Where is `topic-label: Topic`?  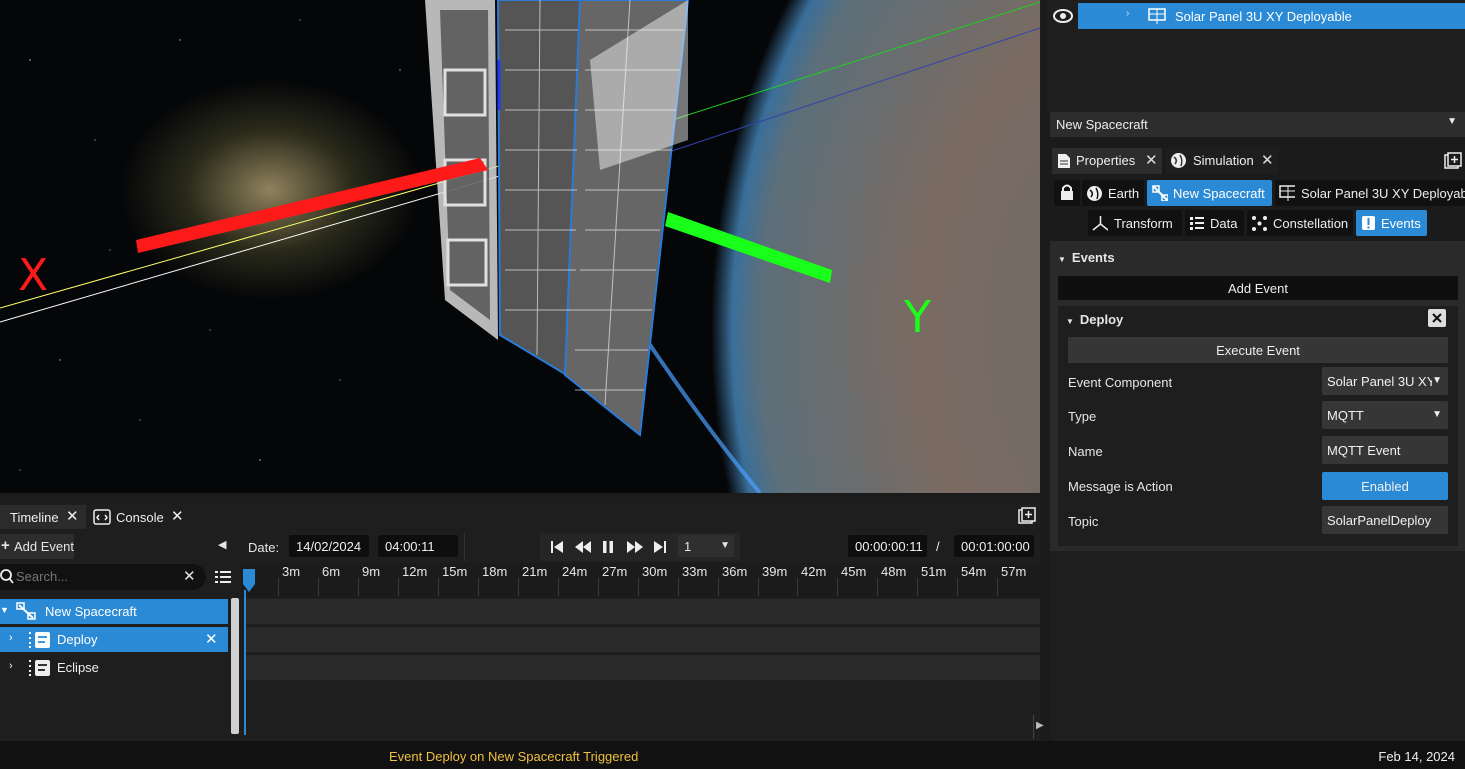
topic-label: Topic is located at coordinates (1083, 521).